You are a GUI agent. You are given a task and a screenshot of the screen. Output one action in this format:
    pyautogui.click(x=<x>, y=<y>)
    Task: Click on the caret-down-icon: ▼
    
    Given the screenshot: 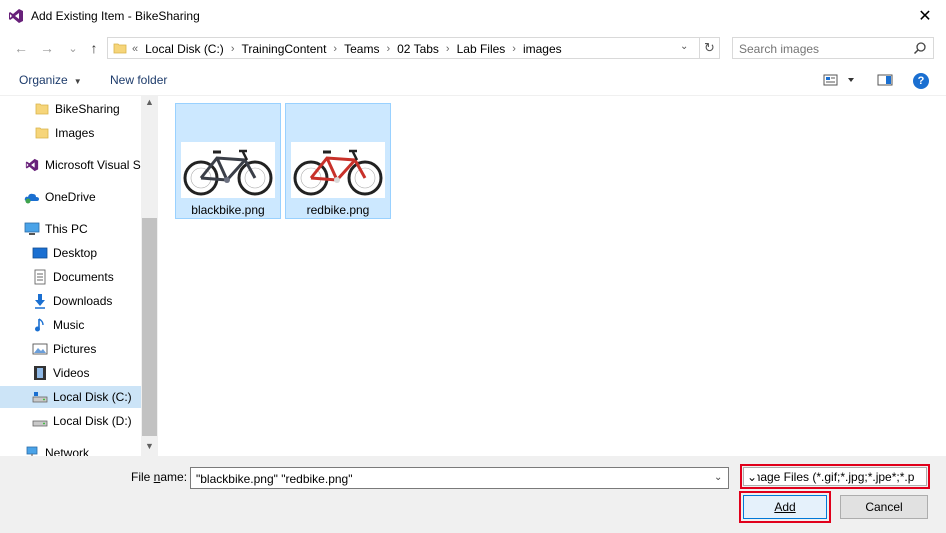 What is the action you would take?
    pyautogui.click(x=77, y=81)
    